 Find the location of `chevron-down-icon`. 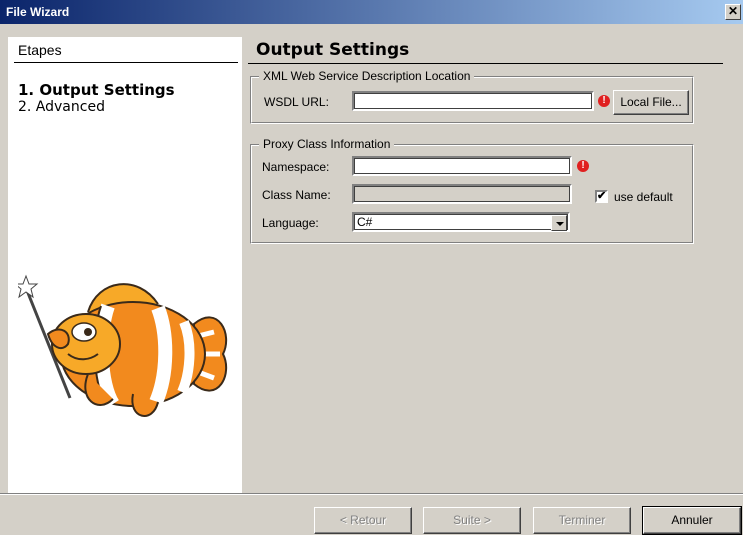

chevron-down-icon is located at coordinates (559, 223).